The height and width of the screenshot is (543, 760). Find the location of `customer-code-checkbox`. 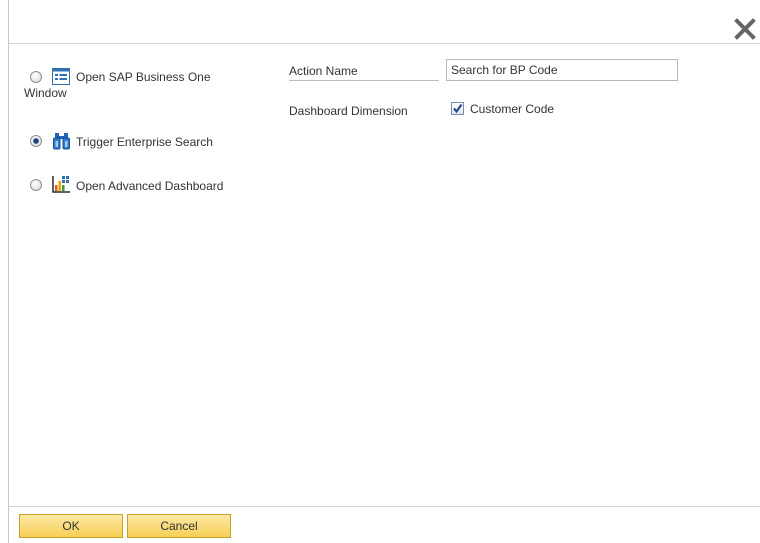

customer-code-checkbox is located at coordinates (457, 108).